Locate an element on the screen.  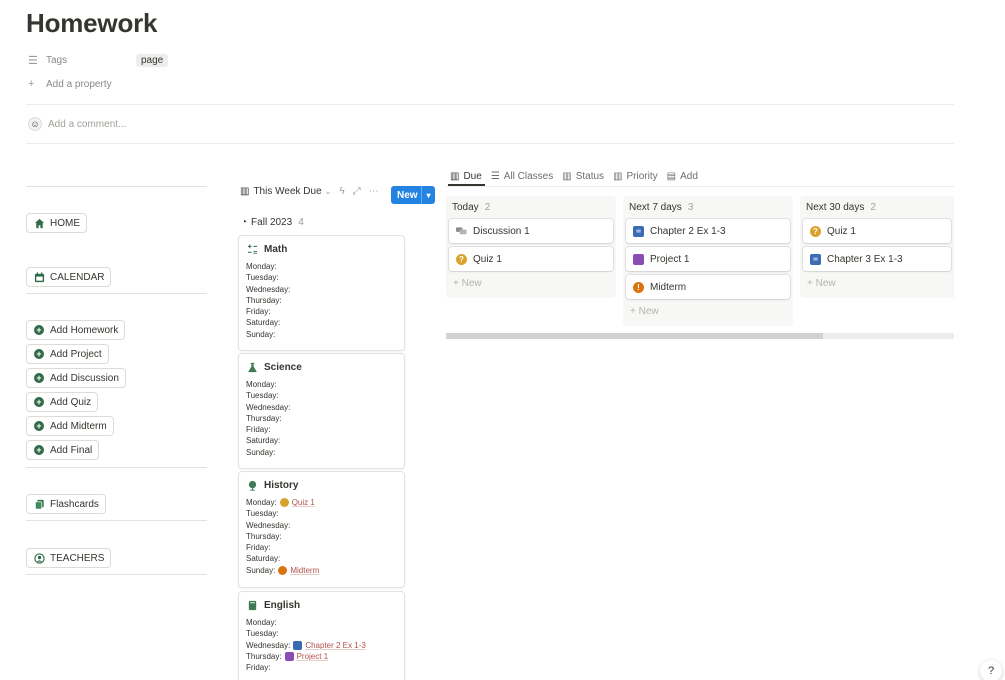
page-title: Homework is located at coordinates (92, 23).